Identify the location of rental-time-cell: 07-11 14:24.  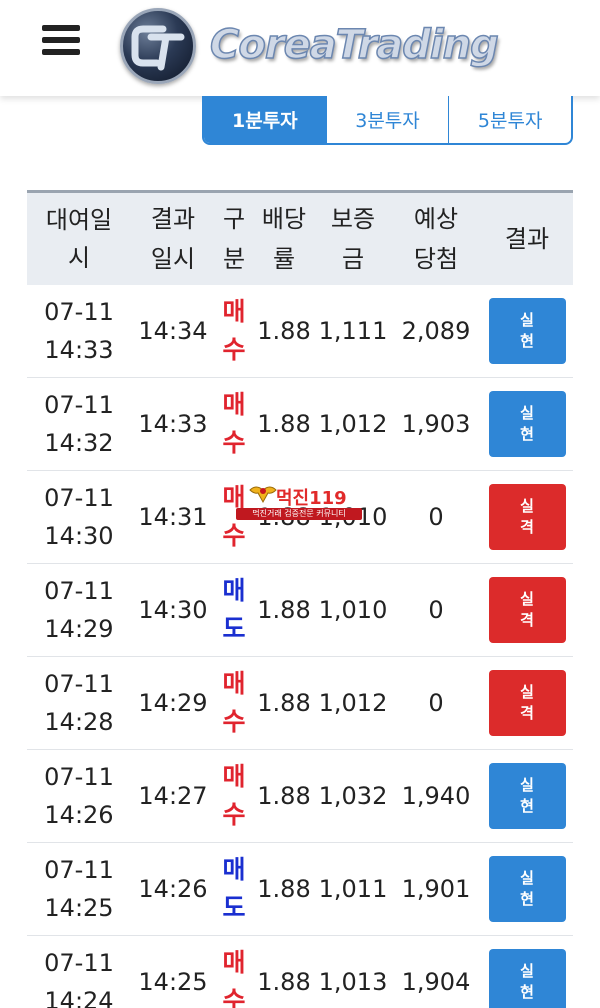
(79, 978).